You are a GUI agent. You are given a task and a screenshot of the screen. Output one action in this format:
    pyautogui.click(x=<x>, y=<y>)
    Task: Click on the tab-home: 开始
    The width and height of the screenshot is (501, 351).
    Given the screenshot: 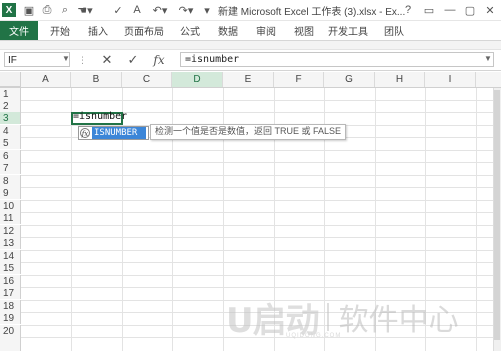 What is the action you would take?
    pyautogui.click(x=60, y=30)
    